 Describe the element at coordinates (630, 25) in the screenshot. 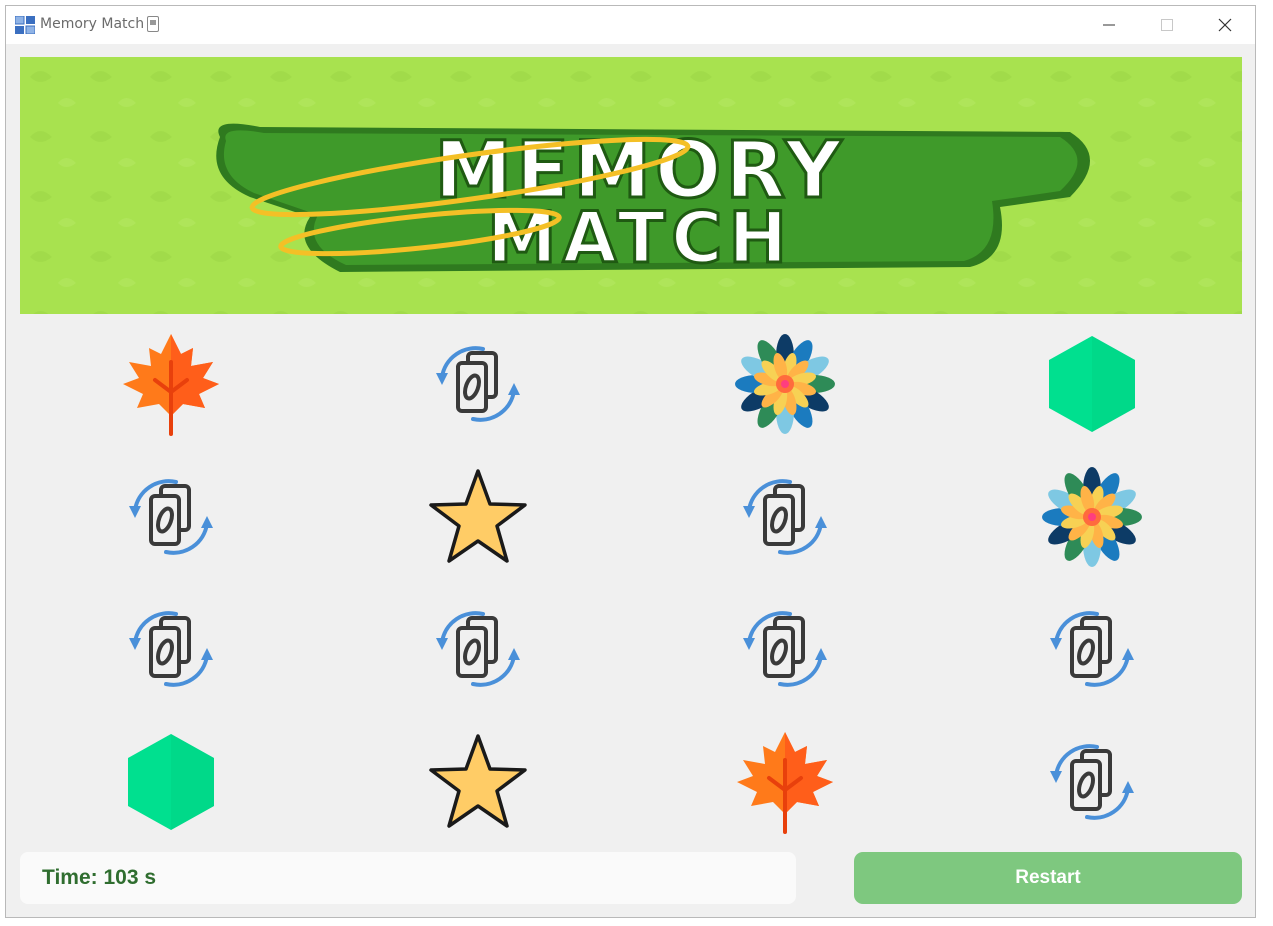

I see `title-bar: Memory Match` at that location.